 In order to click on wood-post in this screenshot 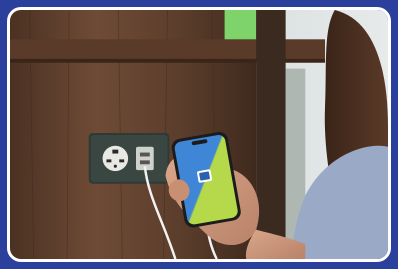, I will do `click(271, 134)`.